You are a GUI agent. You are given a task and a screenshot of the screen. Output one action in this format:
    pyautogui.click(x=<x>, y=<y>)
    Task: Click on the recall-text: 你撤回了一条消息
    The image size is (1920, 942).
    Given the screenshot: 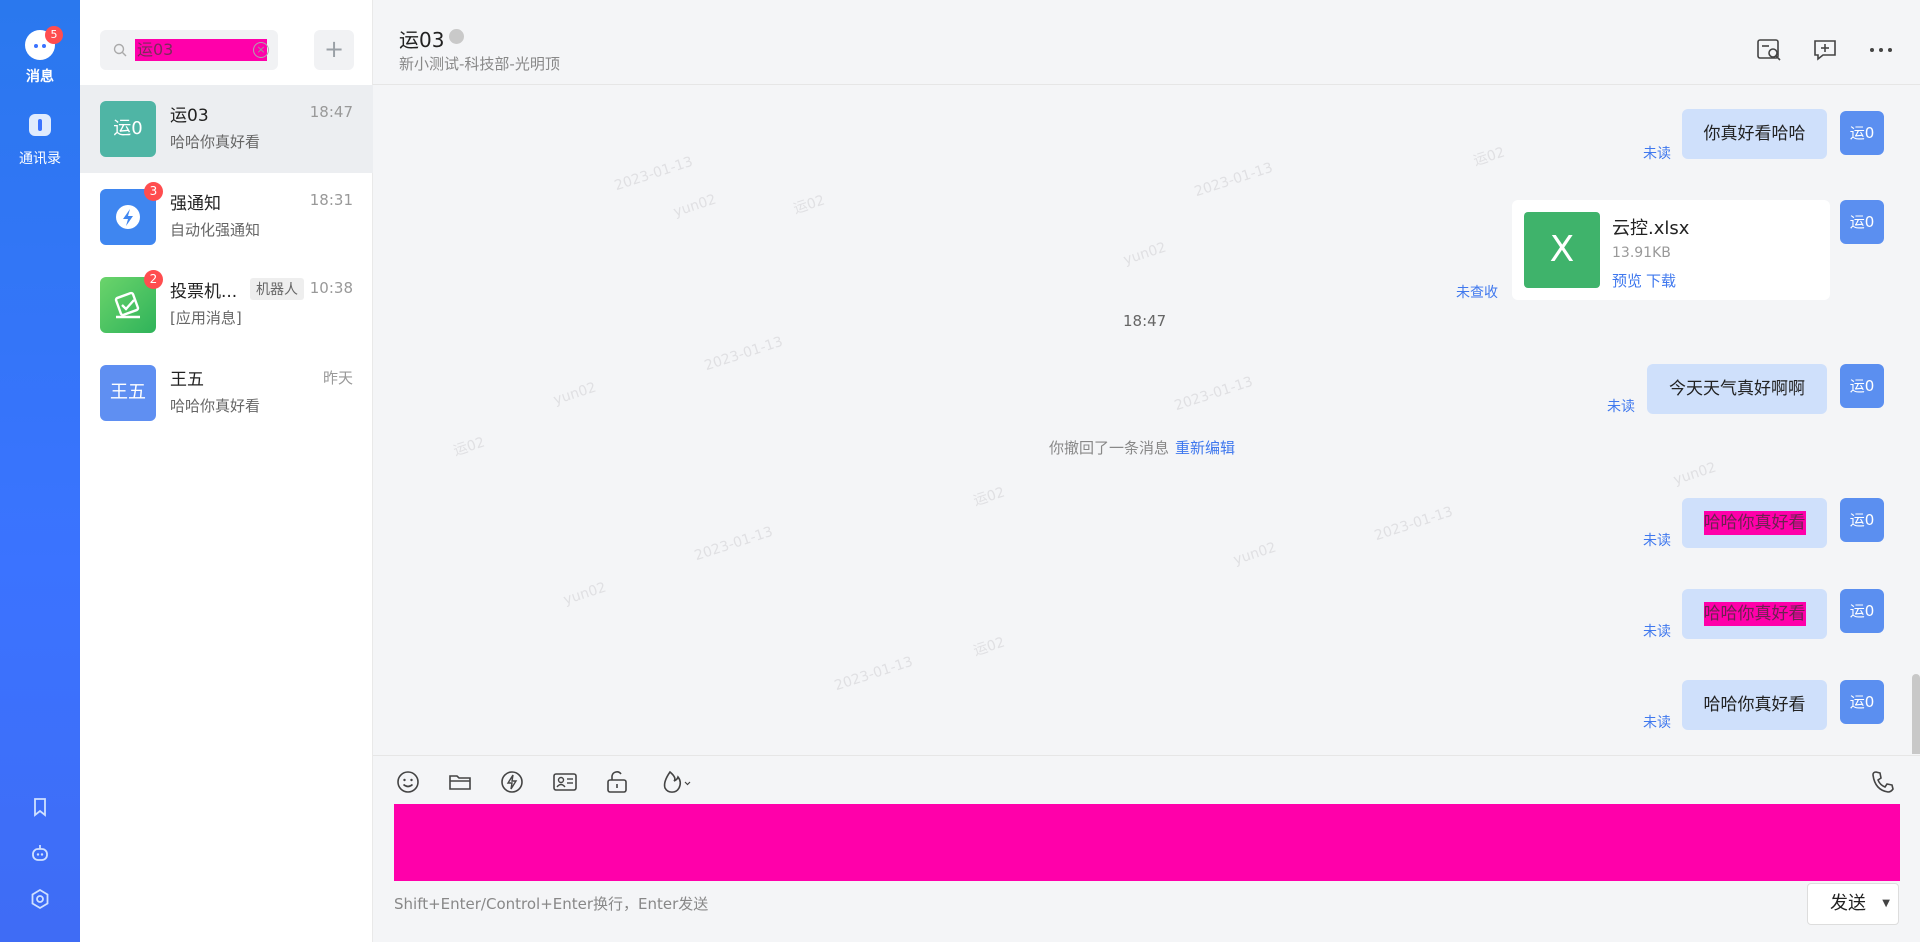 What is the action you would take?
    pyautogui.click(x=1109, y=448)
    